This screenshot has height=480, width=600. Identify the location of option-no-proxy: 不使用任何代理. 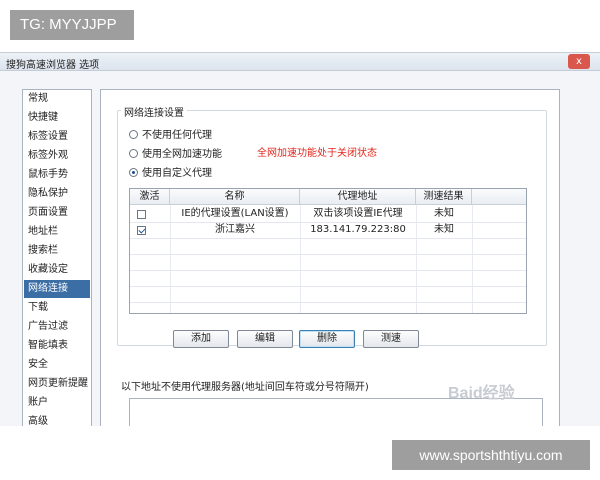
(170, 133).